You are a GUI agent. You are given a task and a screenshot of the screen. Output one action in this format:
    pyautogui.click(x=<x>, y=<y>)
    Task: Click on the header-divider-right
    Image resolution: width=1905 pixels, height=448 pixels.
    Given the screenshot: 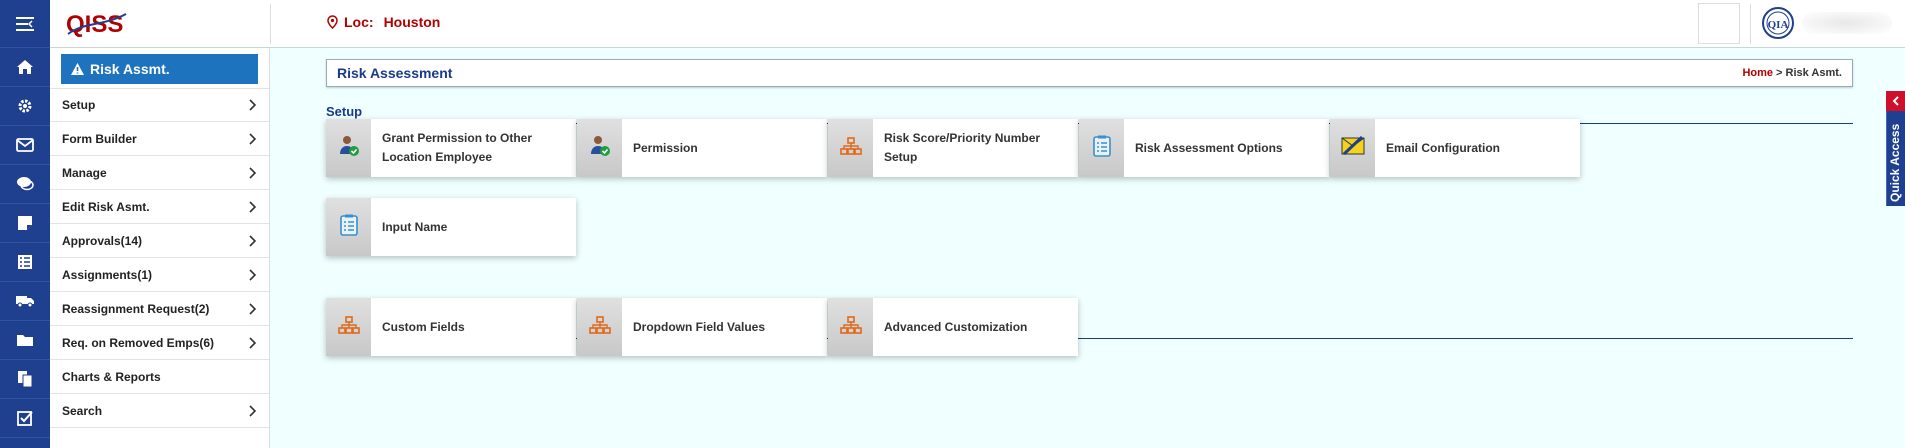 What is the action you would take?
    pyautogui.click(x=1750, y=24)
    